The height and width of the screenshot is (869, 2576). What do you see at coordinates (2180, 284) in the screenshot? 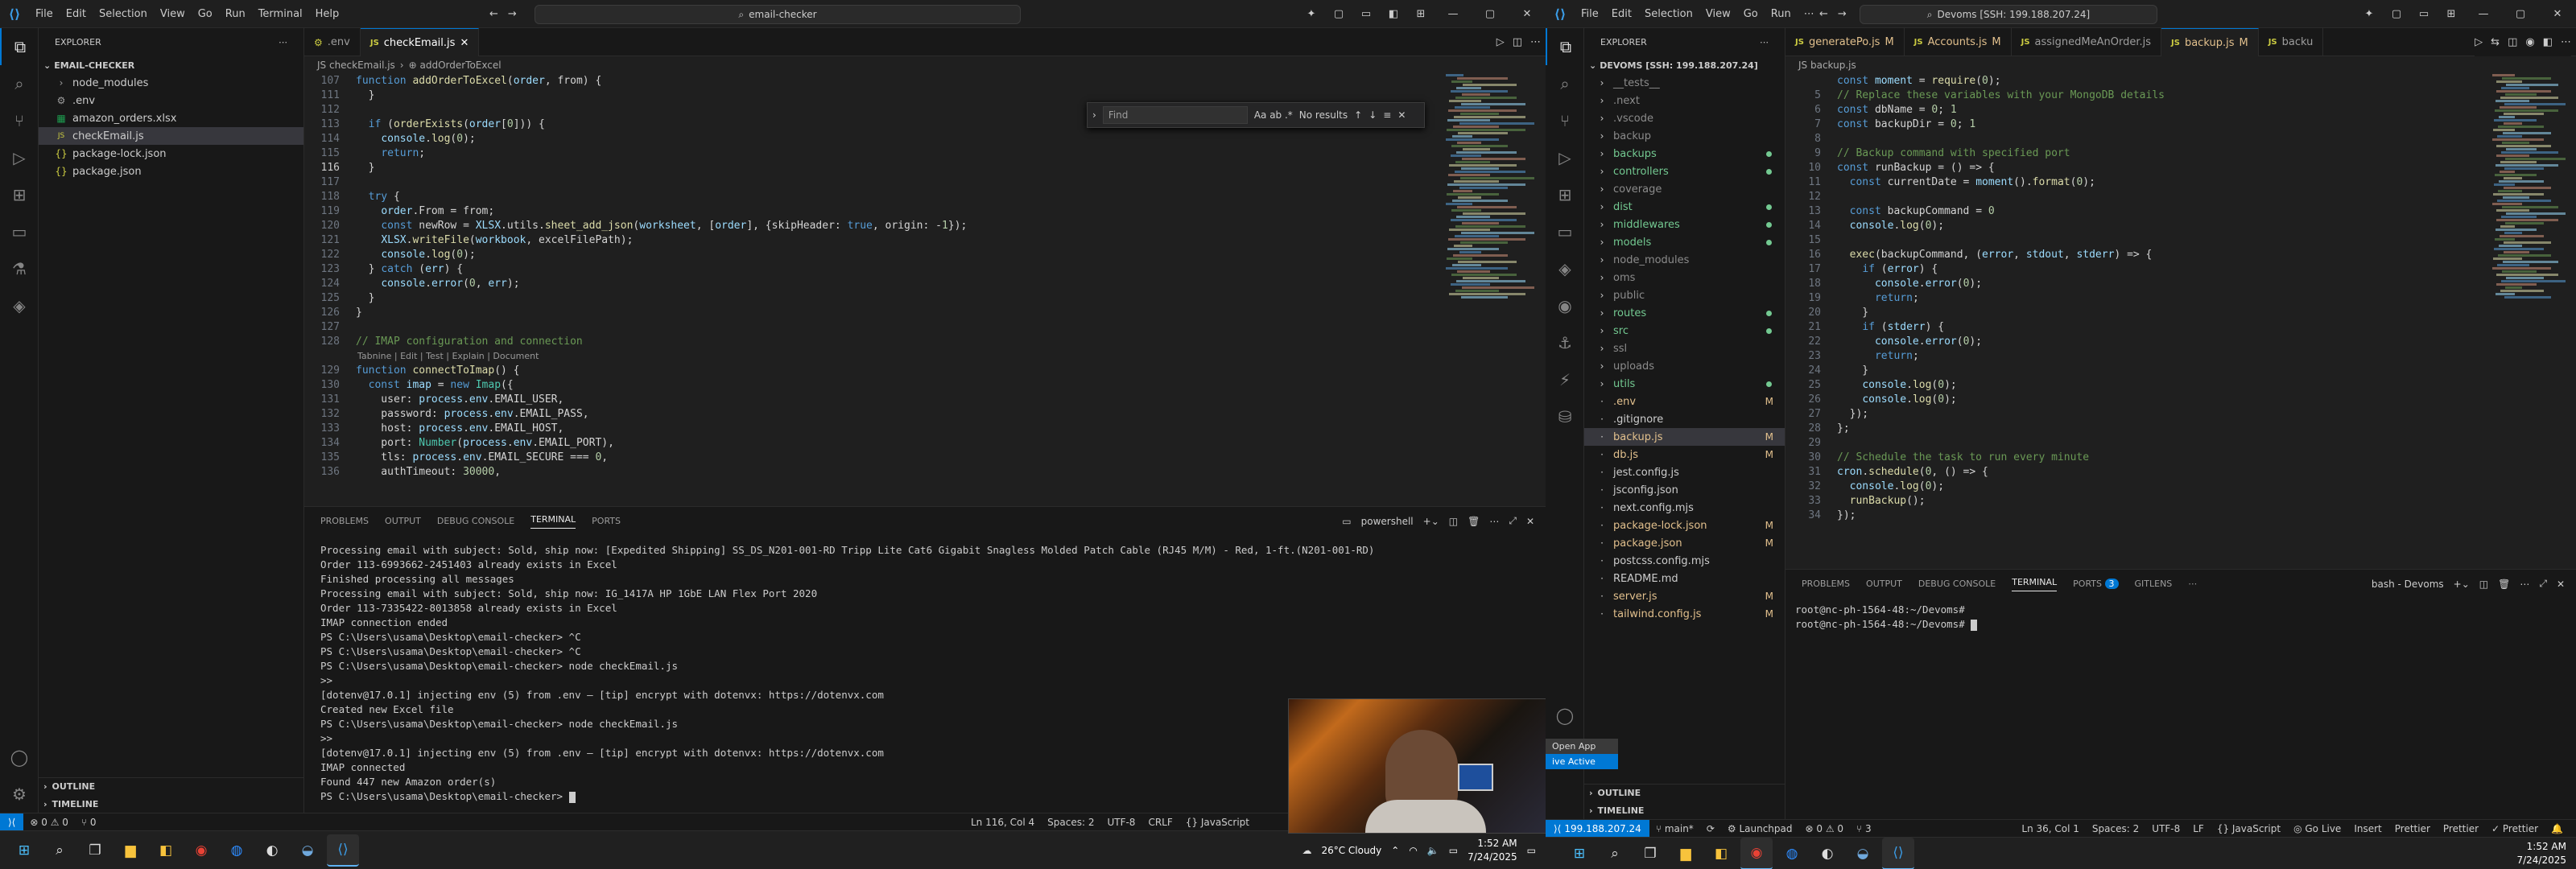
I see `code-line: 18 console.error(0);` at bounding box center [2180, 284].